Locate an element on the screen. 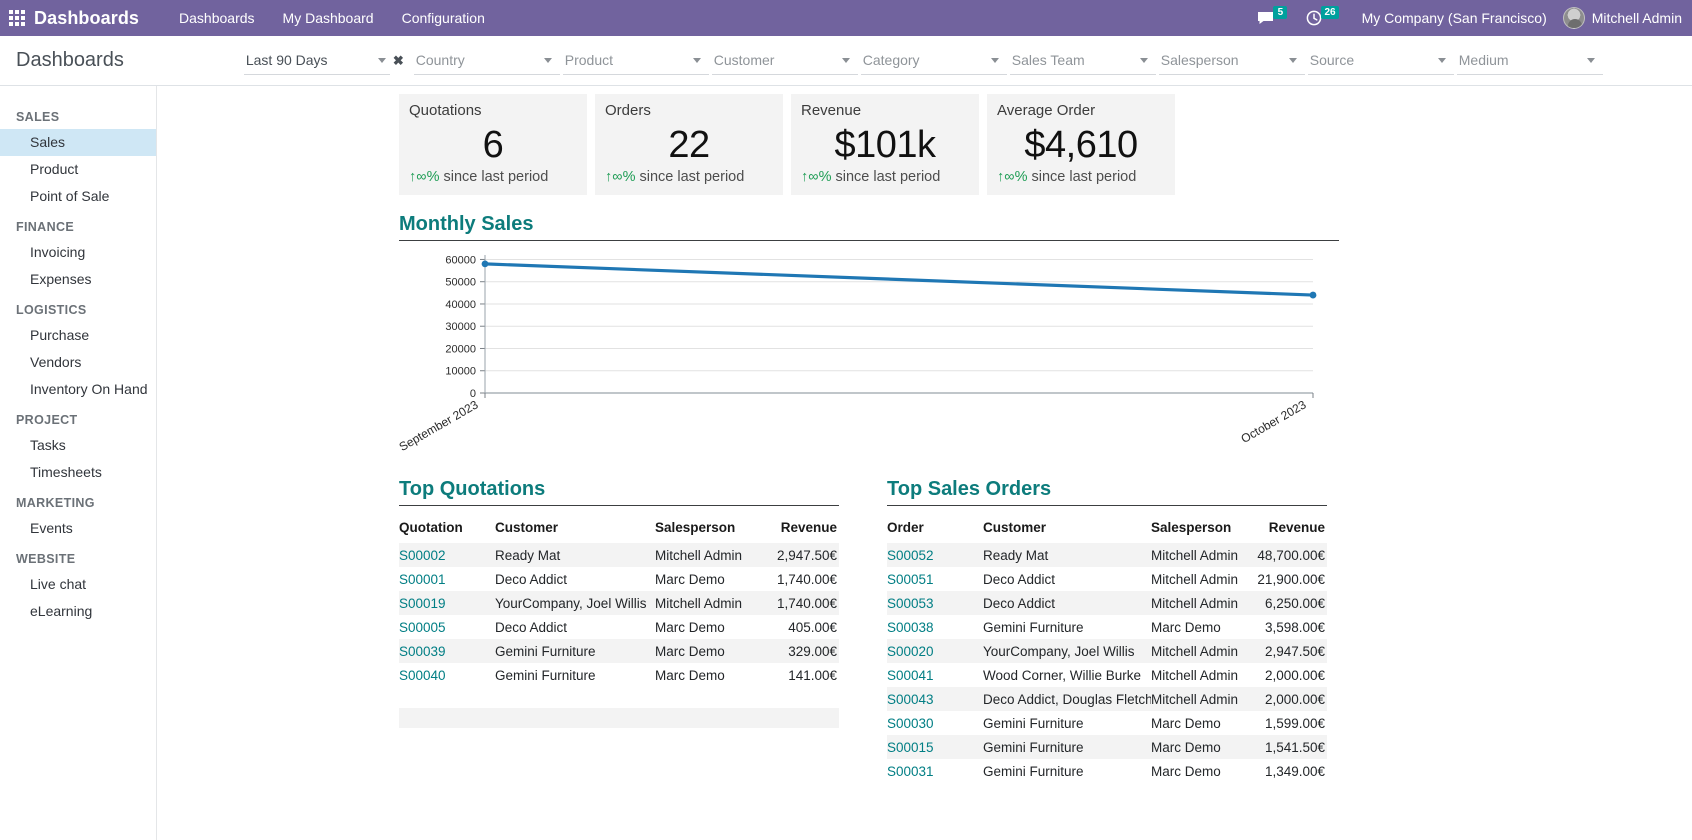 The width and height of the screenshot is (1692, 840). sidebar-item-timesheets: Timesheets is located at coordinates (78, 472).